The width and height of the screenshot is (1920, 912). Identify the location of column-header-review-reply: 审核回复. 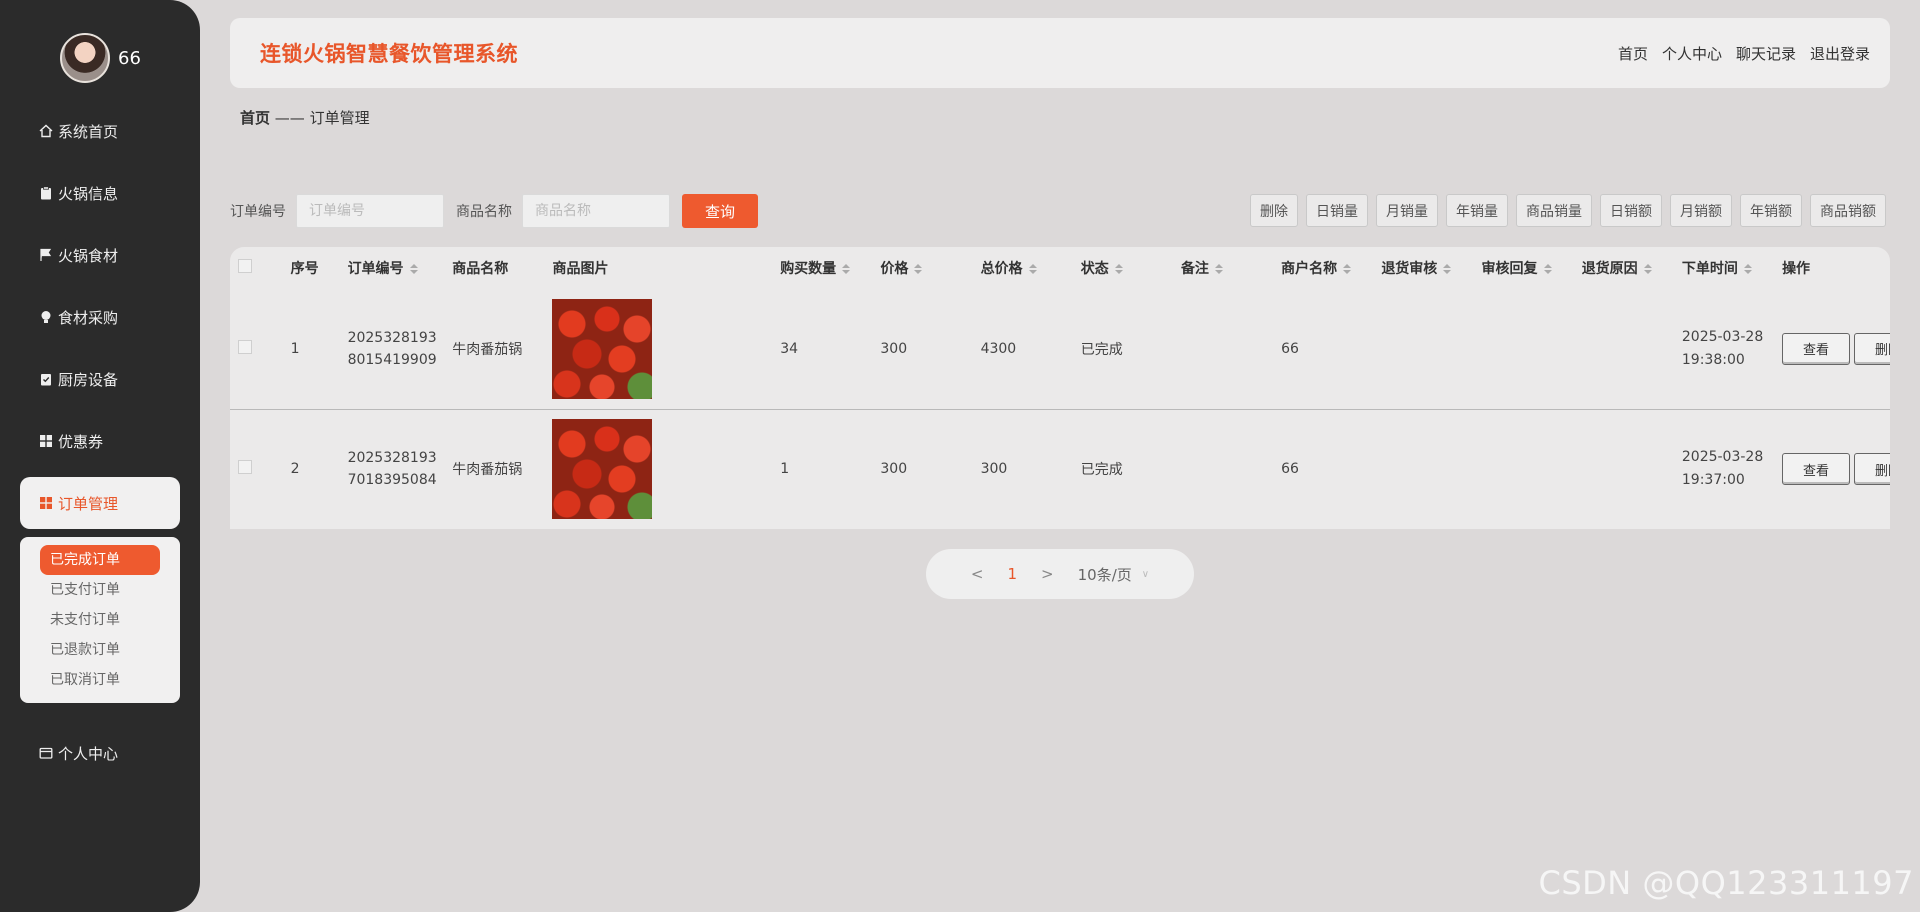
(1526, 268).